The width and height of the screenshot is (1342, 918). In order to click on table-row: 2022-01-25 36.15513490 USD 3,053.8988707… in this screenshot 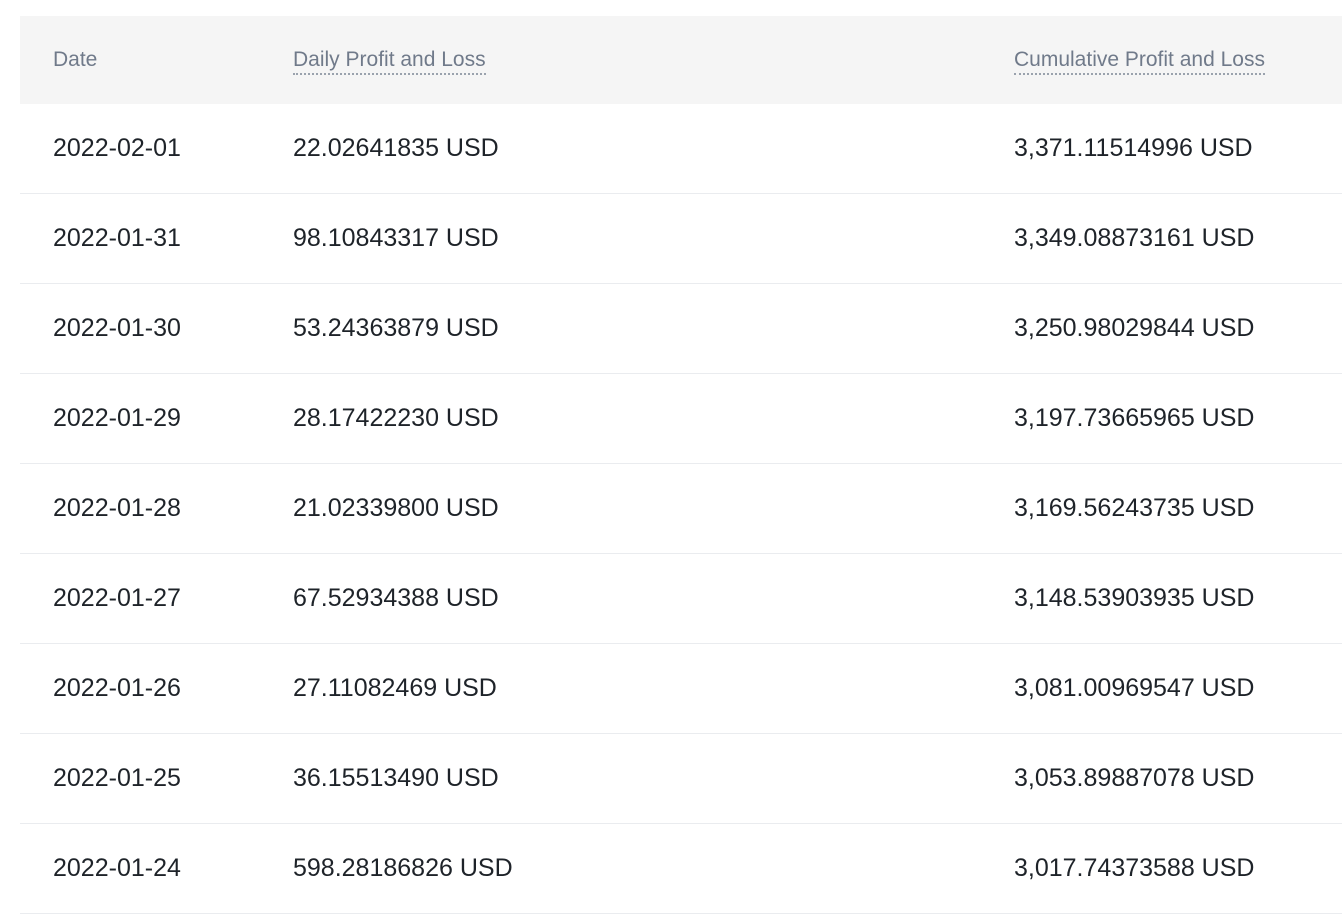, I will do `click(681, 778)`.